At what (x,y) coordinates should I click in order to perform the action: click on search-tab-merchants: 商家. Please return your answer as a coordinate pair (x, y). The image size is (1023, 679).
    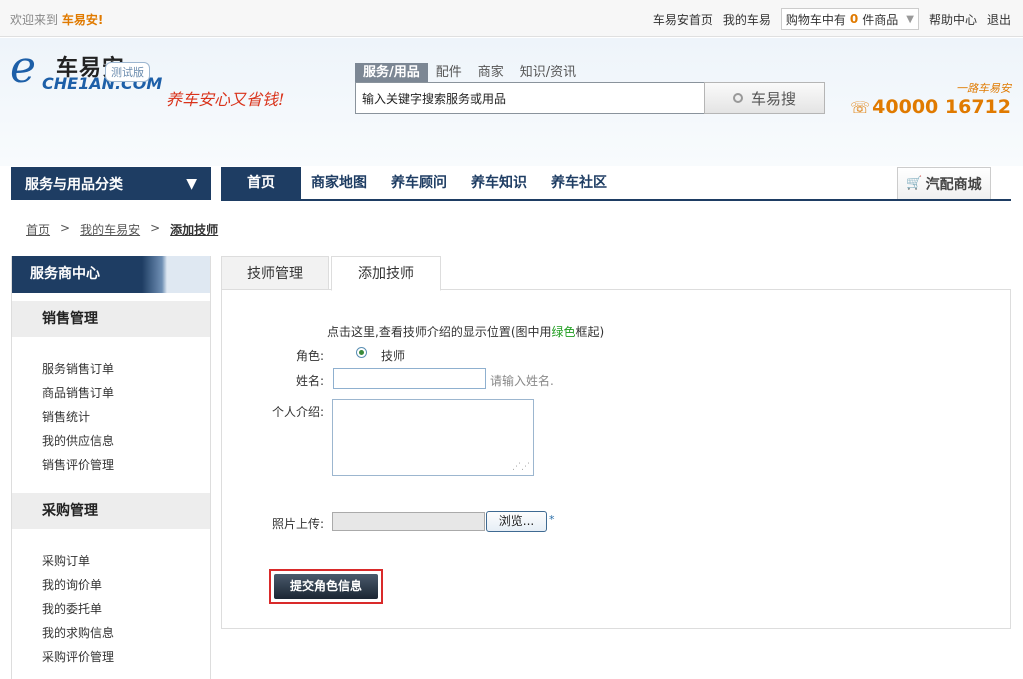
    Looking at the image, I should click on (491, 72).